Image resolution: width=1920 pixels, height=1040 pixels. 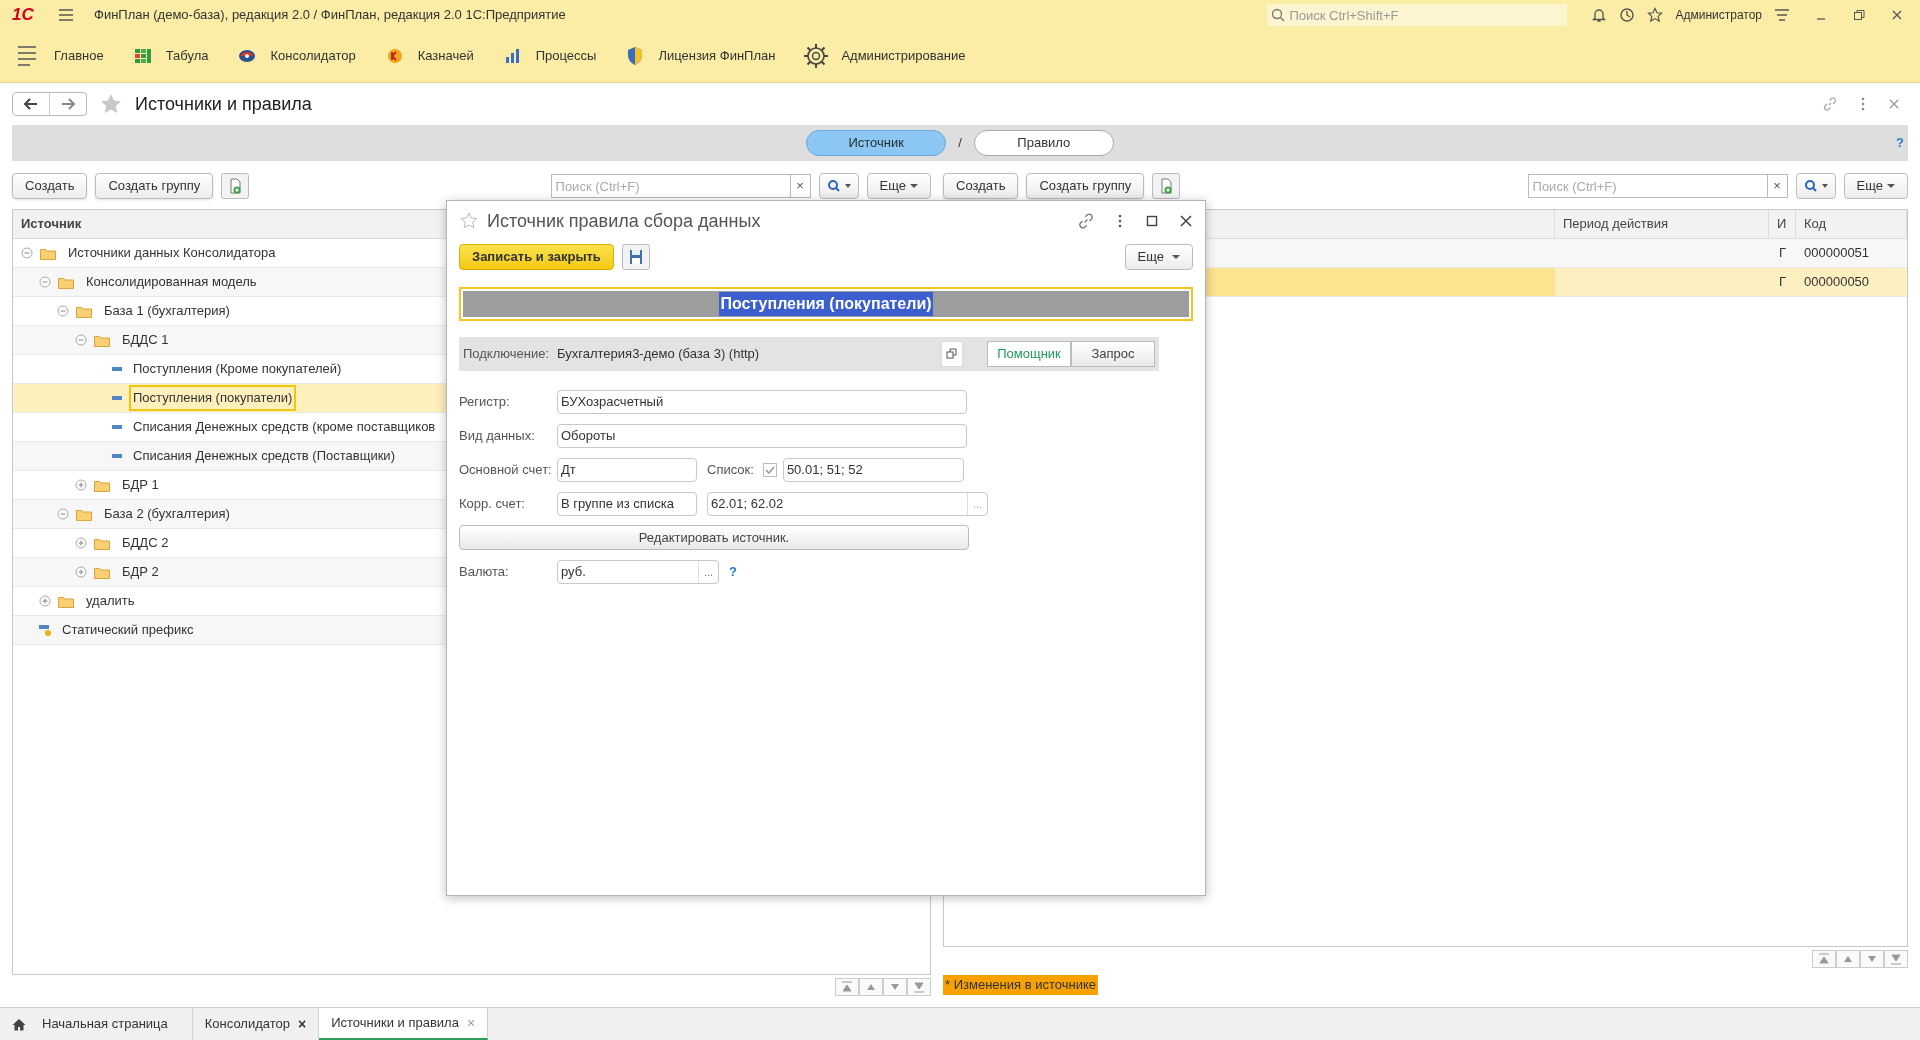 What do you see at coordinates (187, 56) in the screenshot?
I see `section-link: Табула` at bounding box center [187, 56].